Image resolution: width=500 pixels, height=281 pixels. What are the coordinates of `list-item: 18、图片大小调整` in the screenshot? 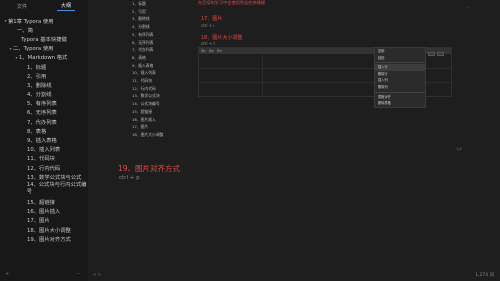 It's located at (148, 134).